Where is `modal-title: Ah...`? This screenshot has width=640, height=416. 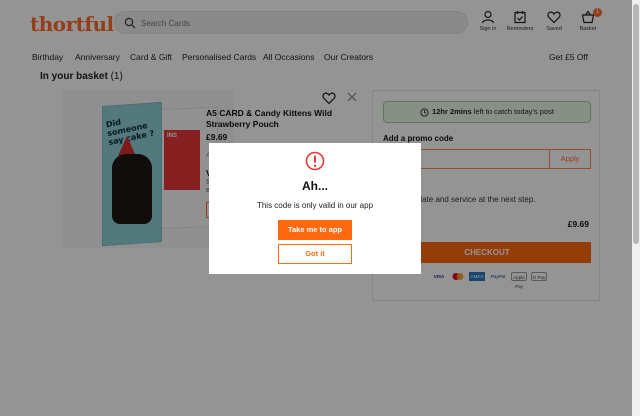
modal-title: Ah... is located at coordinates (315, 186).